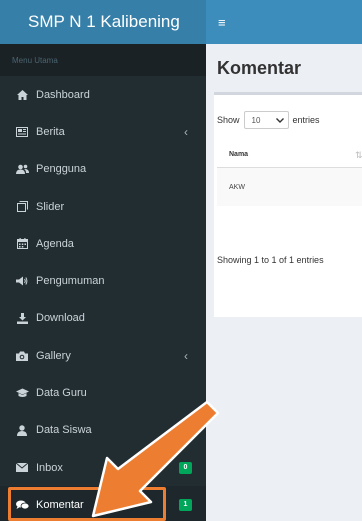 Image resolution: width=362 pixels, height=521 pixels. Describe the element at coordinates (284, 22) in the screenshot. I see `top-navbar: ≡` at that location.